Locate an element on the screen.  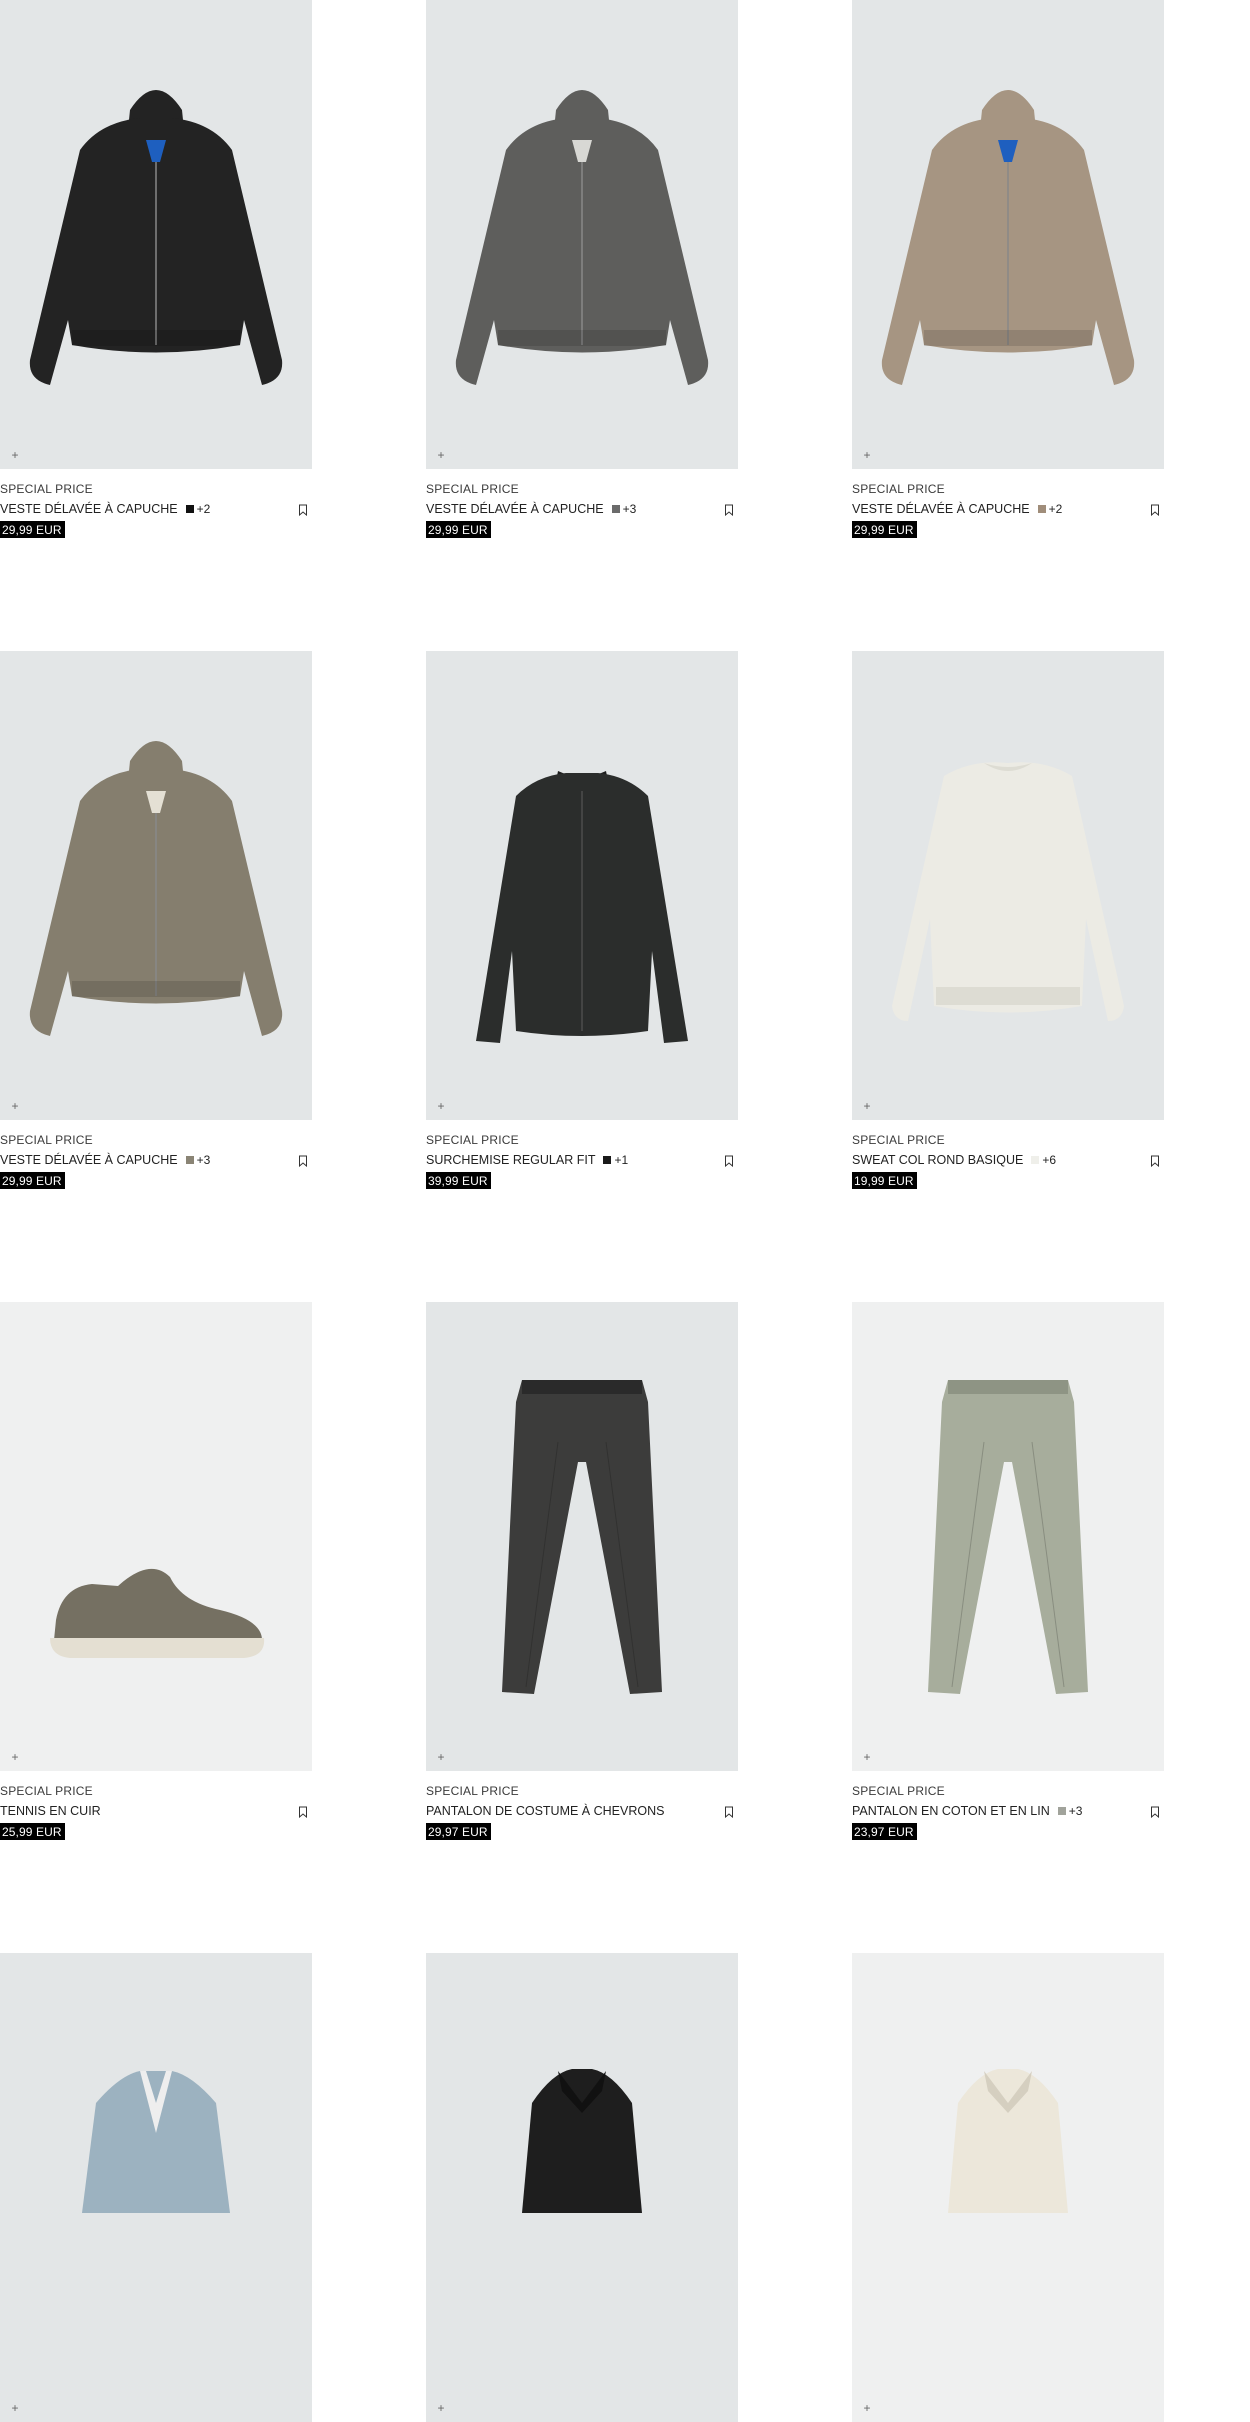
product-info-row: PANTALON EN COTON ET EN LIN +3 is located at coordinates (1008, 1811).